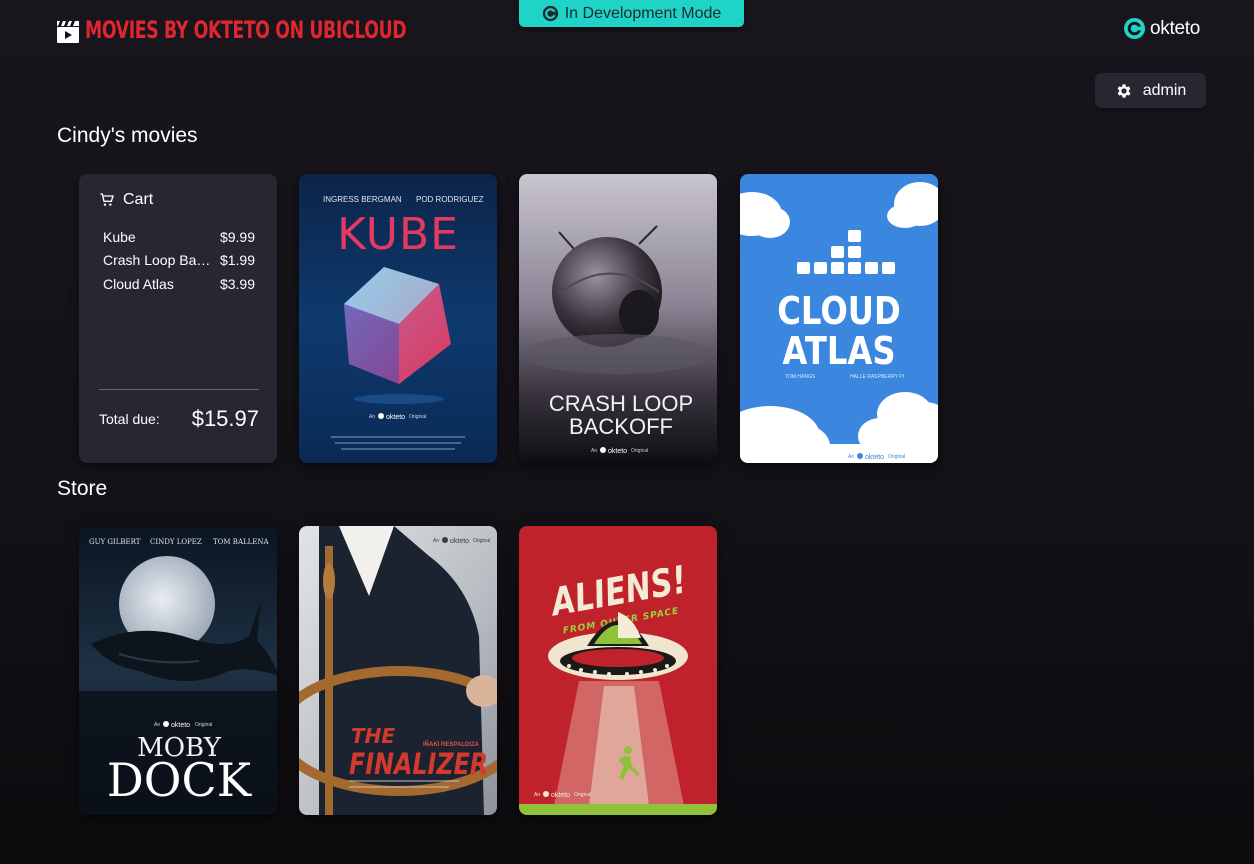  I want to click on cart-total-label: Total due:, so click(129, 419).